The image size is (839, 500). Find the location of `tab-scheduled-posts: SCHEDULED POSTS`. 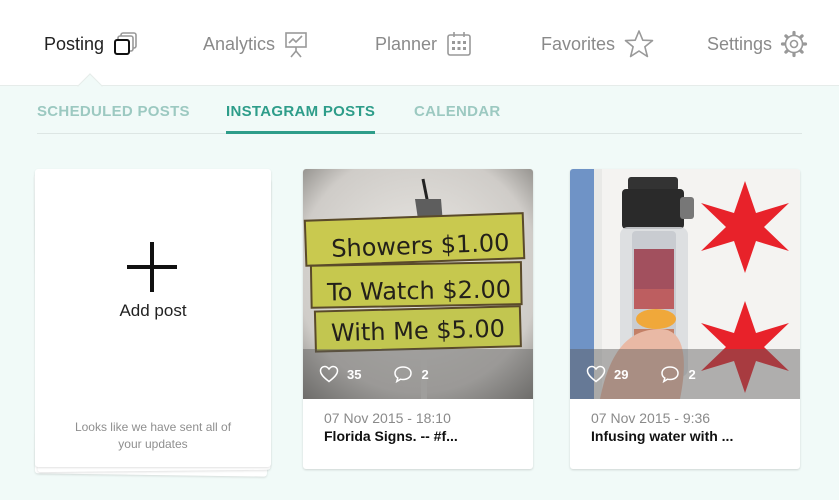

tab-scheduled-posts: SCHEDULED POSTS is located at coordinates (113, 118).